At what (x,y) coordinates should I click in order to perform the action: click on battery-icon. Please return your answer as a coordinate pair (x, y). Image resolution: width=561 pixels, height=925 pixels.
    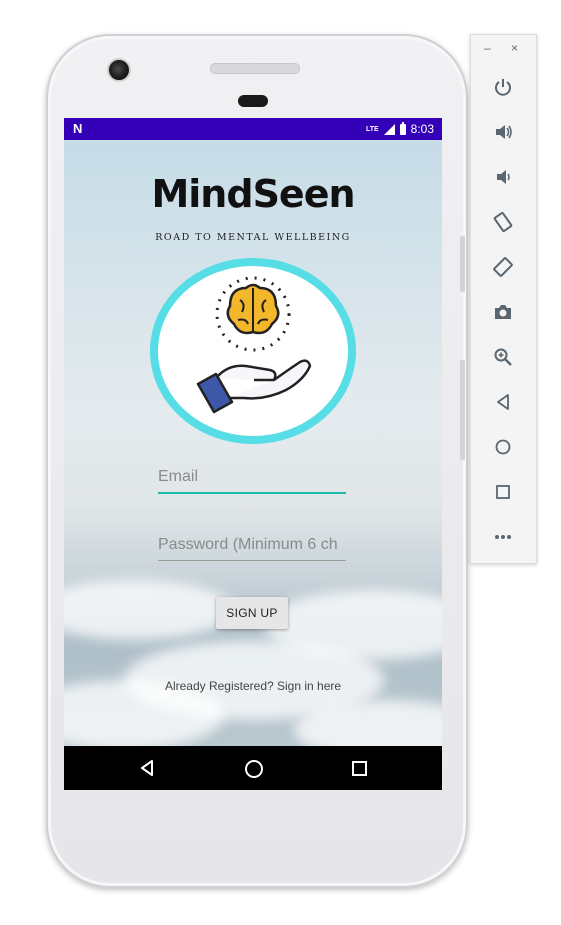
    Looking at the image, I should click on (402, 128).